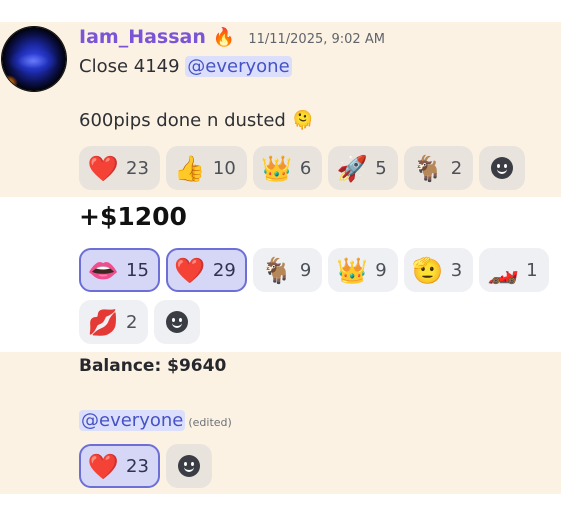  I want to click on username: Iam_Hassan, so click(142, 37).